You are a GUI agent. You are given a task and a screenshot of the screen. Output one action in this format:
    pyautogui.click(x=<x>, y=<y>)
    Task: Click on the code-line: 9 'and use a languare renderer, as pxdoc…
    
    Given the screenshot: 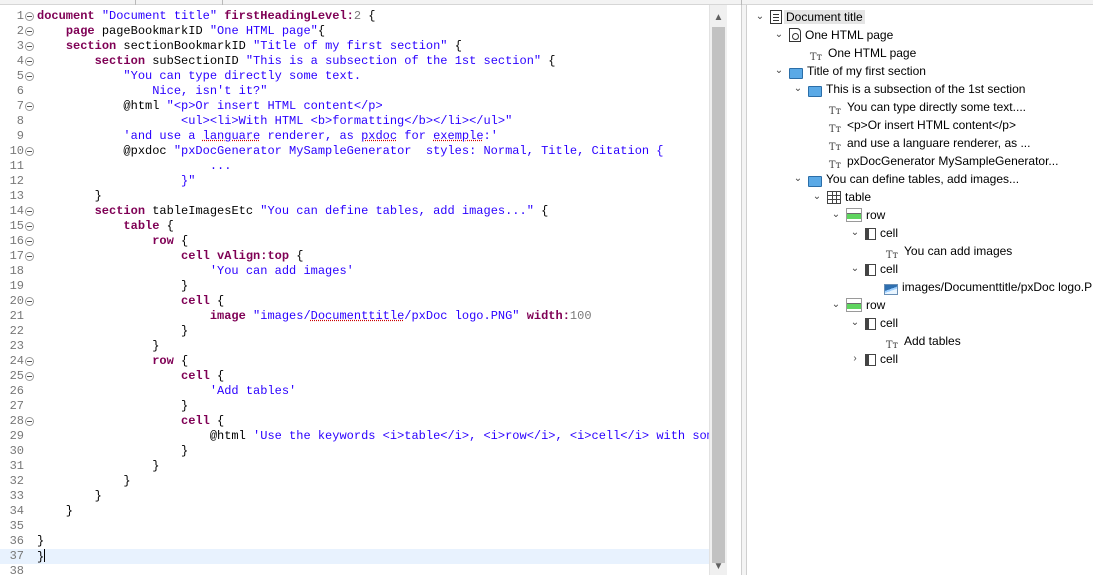 What is the action you would take?
    pyautogui.click(x=355, y=136)
    